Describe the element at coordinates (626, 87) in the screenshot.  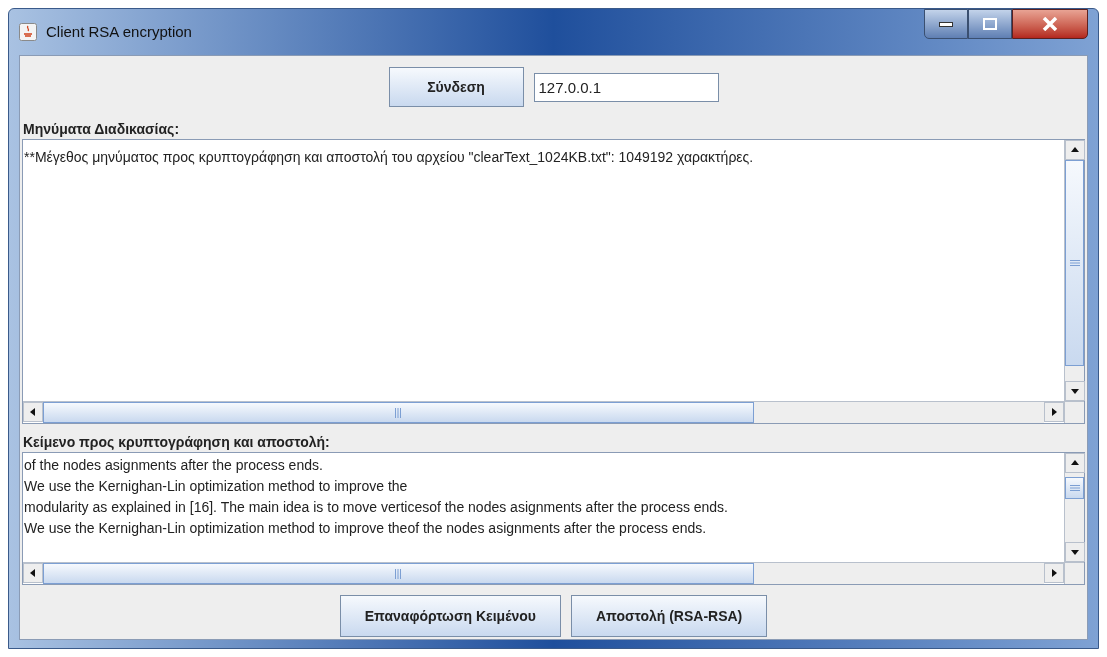
I see `address-field: 127.0.0.1` at that location.